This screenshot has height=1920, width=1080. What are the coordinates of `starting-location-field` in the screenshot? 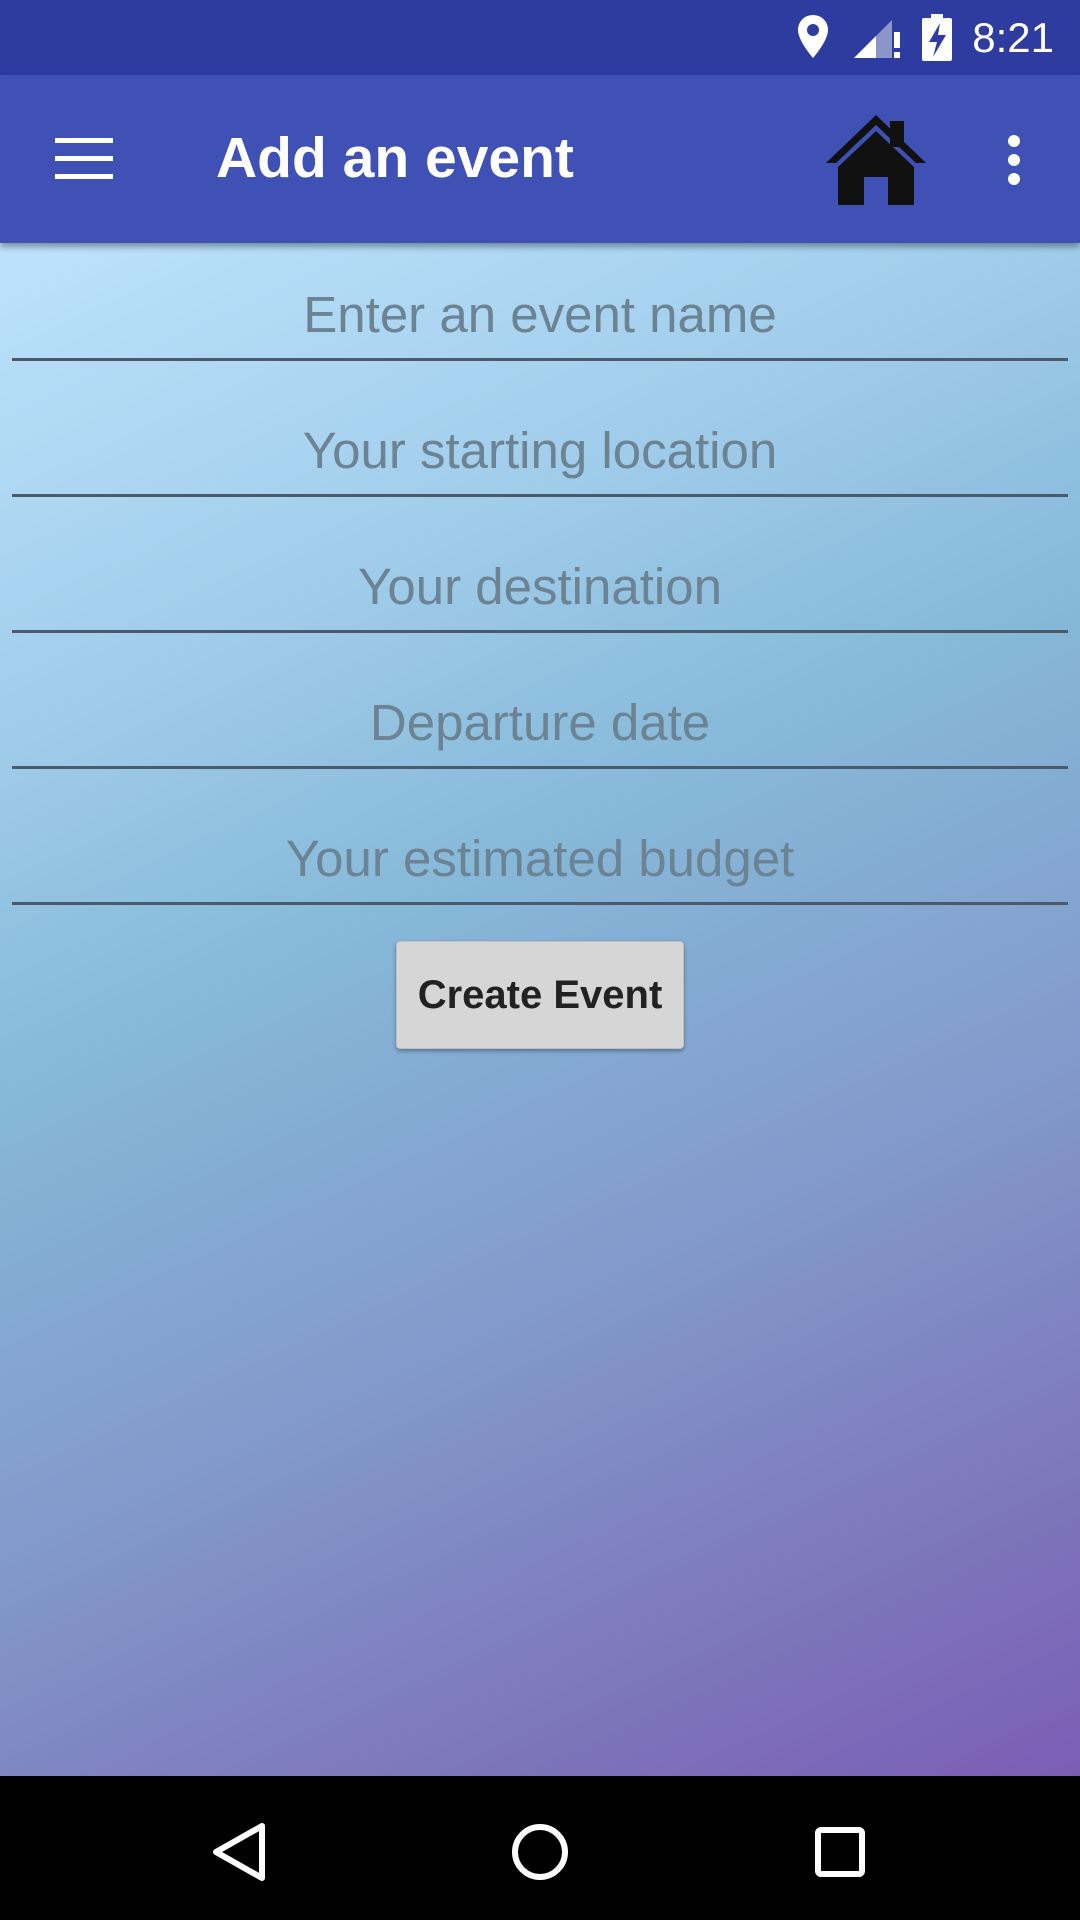 It's located at (540, 454).